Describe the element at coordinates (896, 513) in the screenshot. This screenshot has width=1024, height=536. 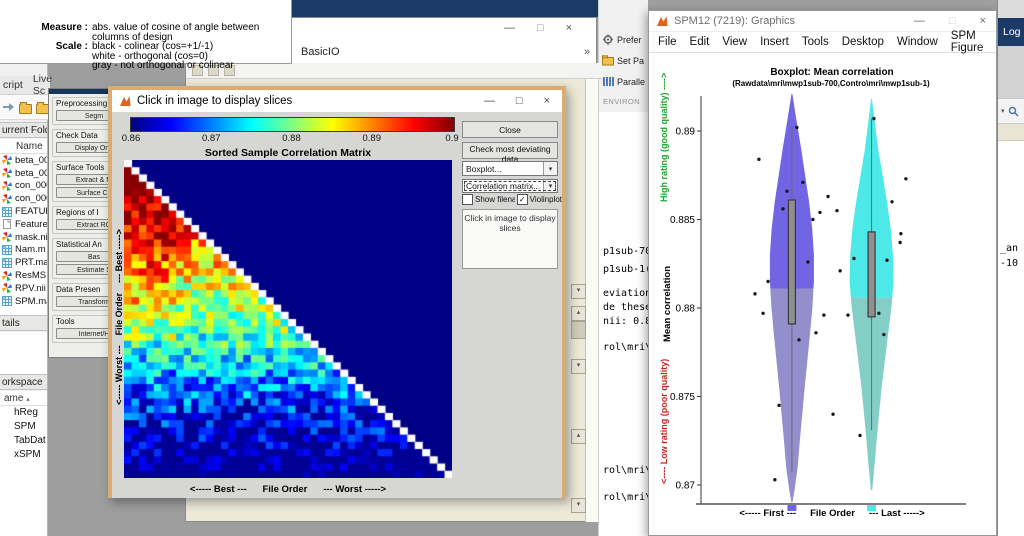
I see `x-axis-label-part: --- Last ----->` at that location.